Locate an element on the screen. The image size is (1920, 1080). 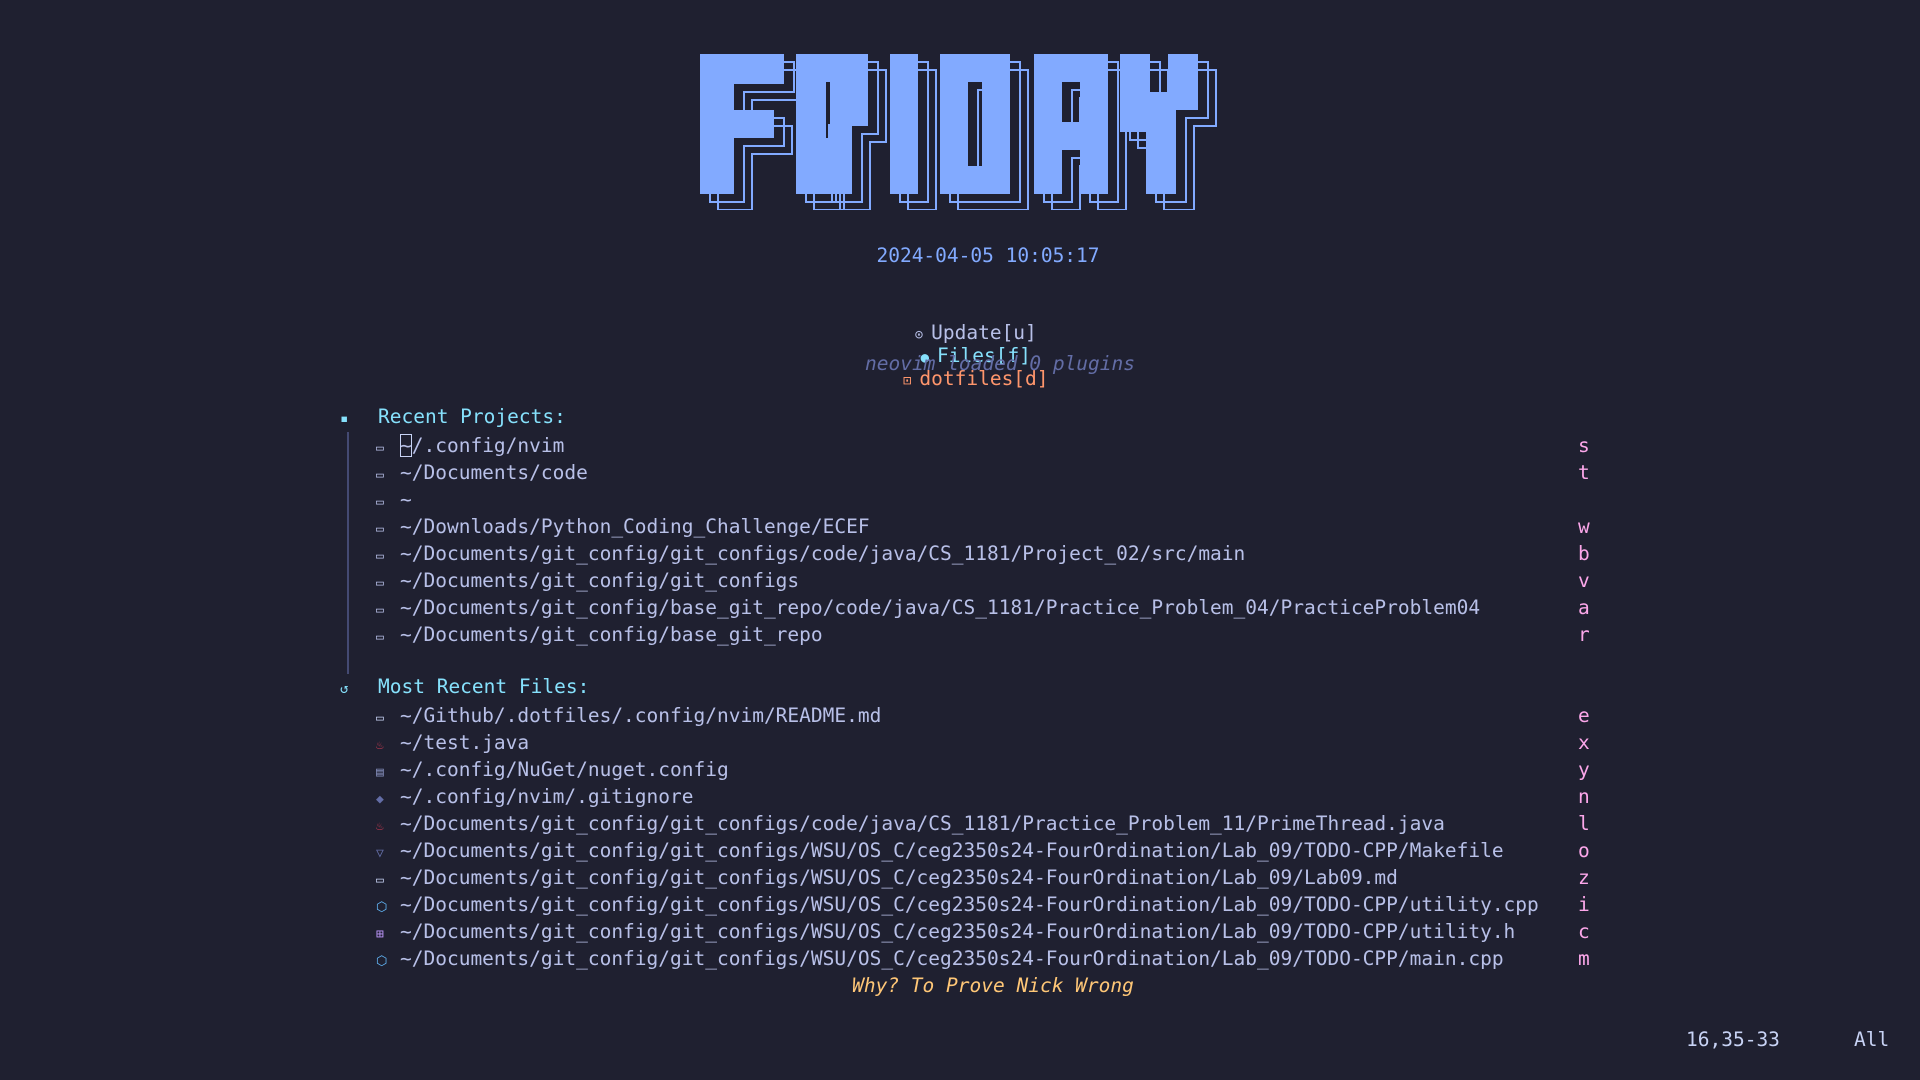
shortcut-key: y is located at coordinates (1584, 769).